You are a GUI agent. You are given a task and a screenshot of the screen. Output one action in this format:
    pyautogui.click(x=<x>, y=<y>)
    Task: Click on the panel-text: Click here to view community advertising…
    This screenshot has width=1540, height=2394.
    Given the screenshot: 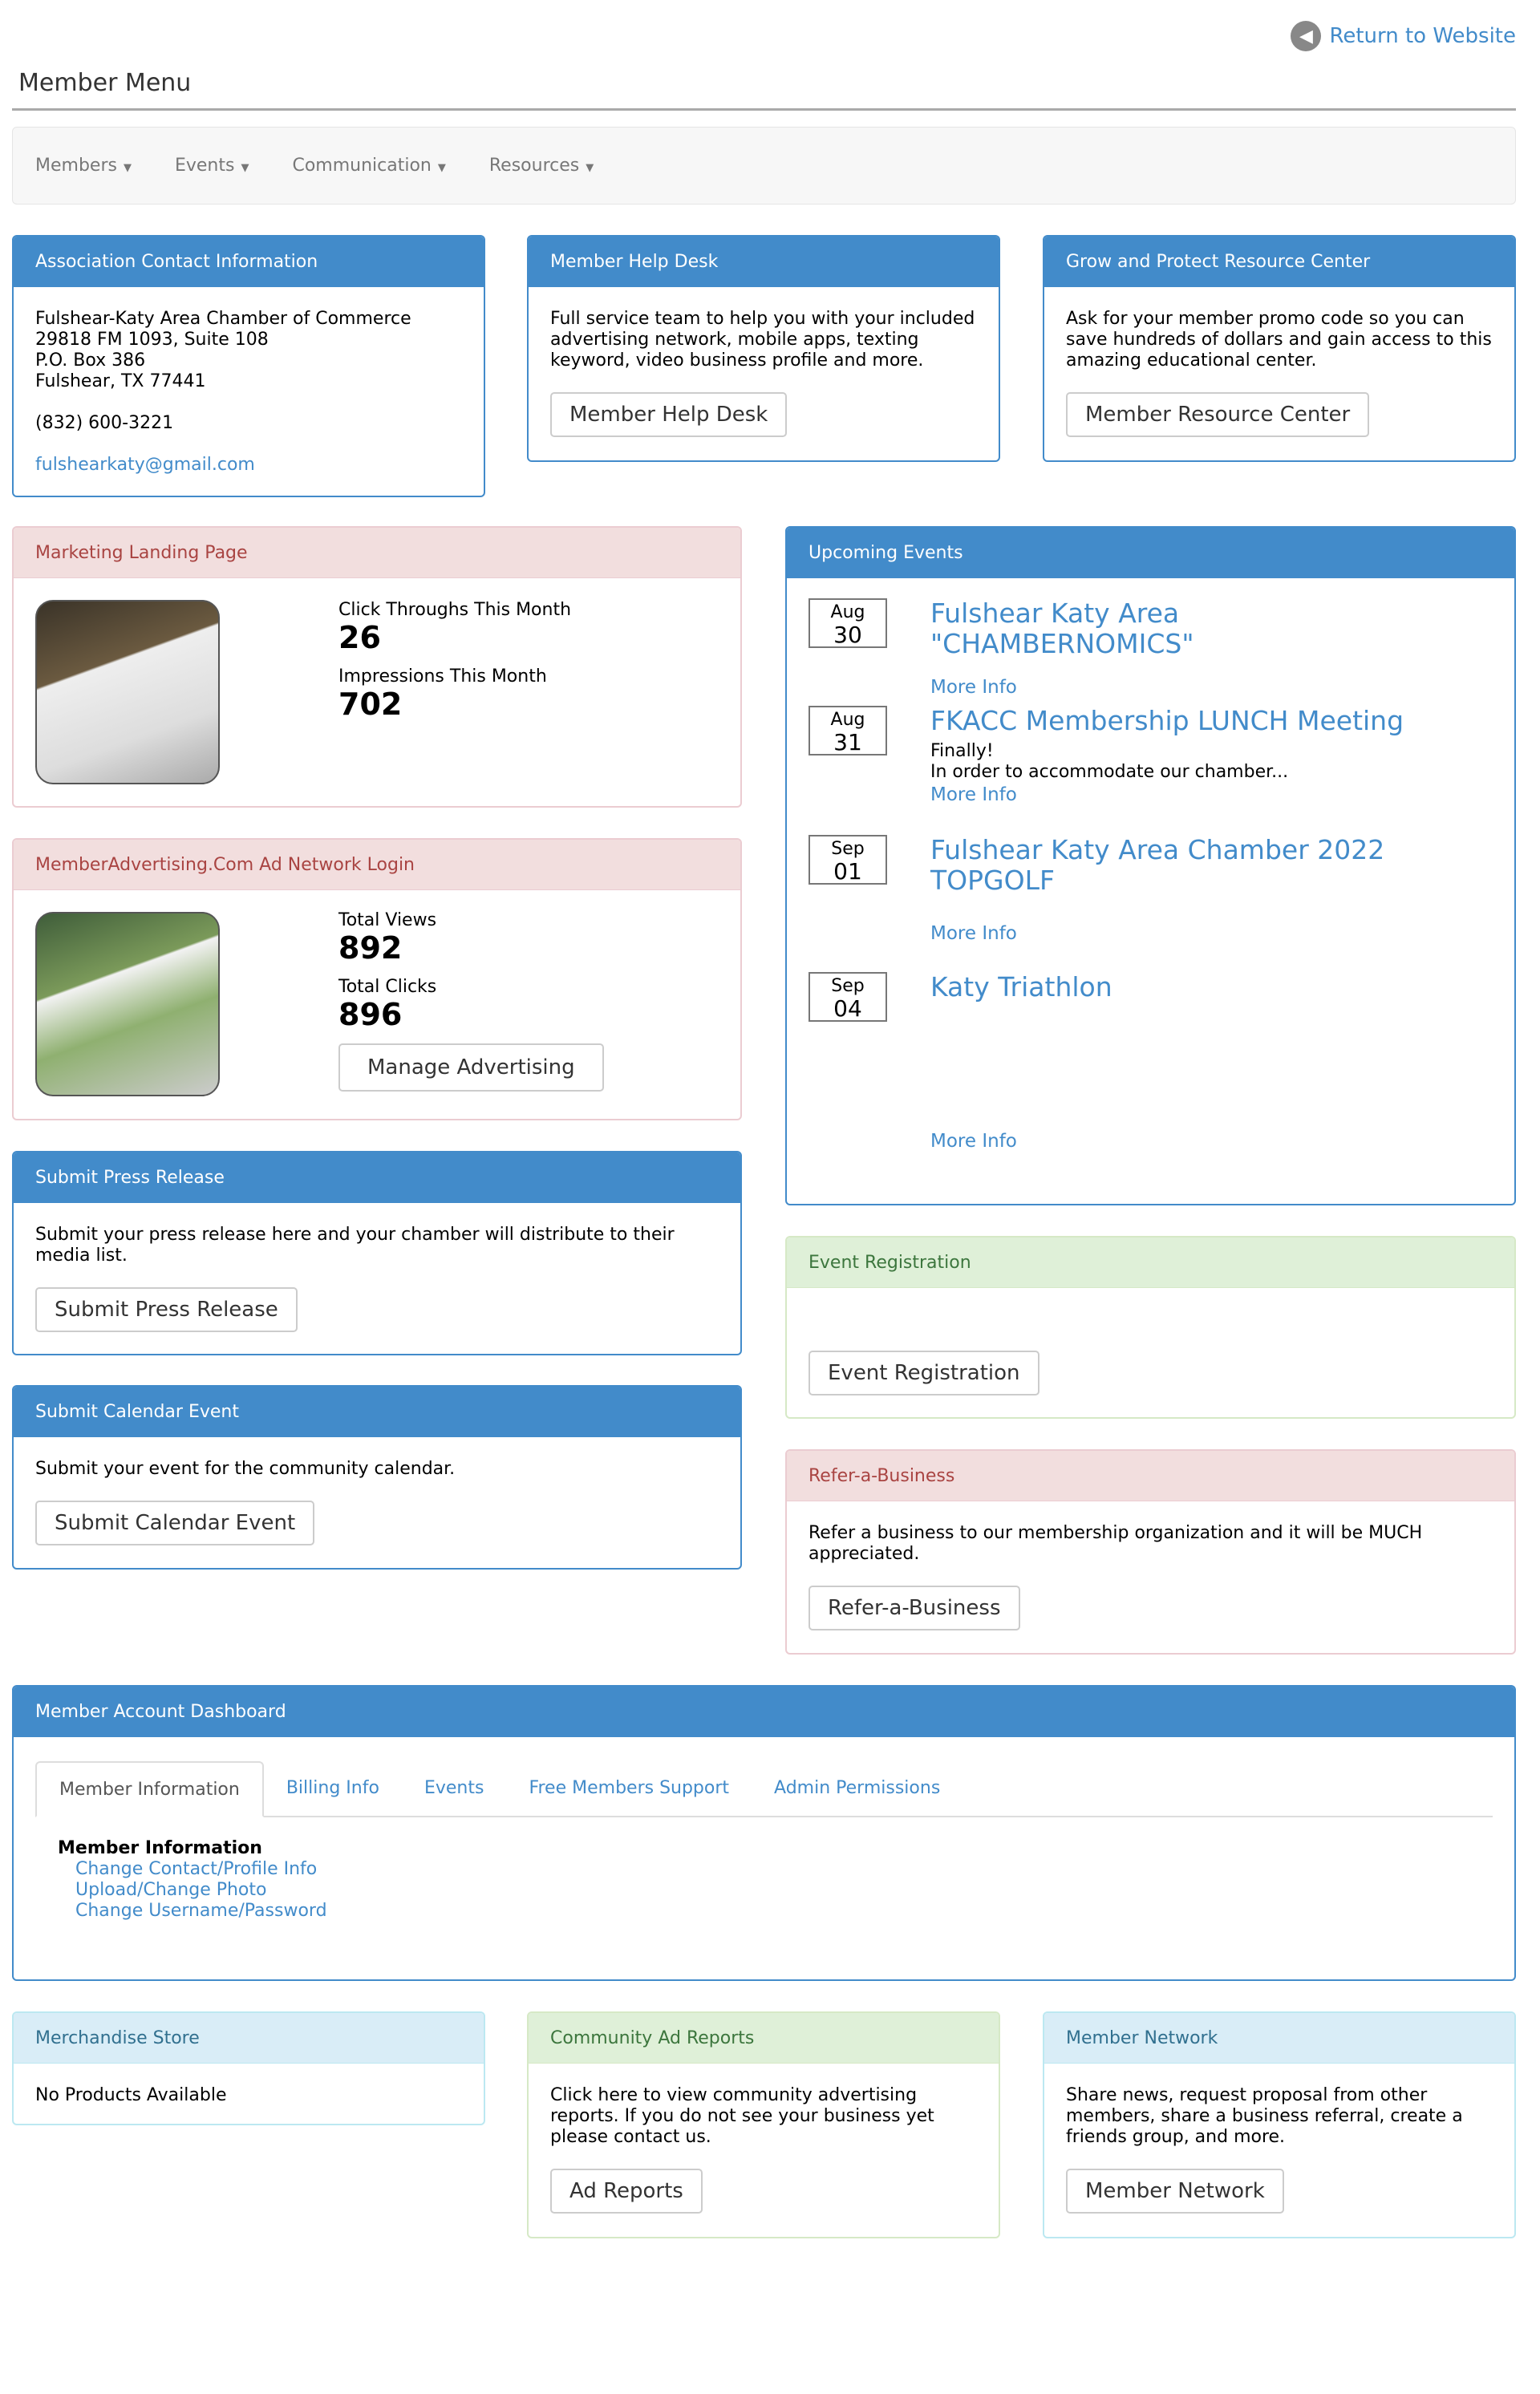 What is the action you would take?
    pyautogui.click(x=742, y=2116)
    